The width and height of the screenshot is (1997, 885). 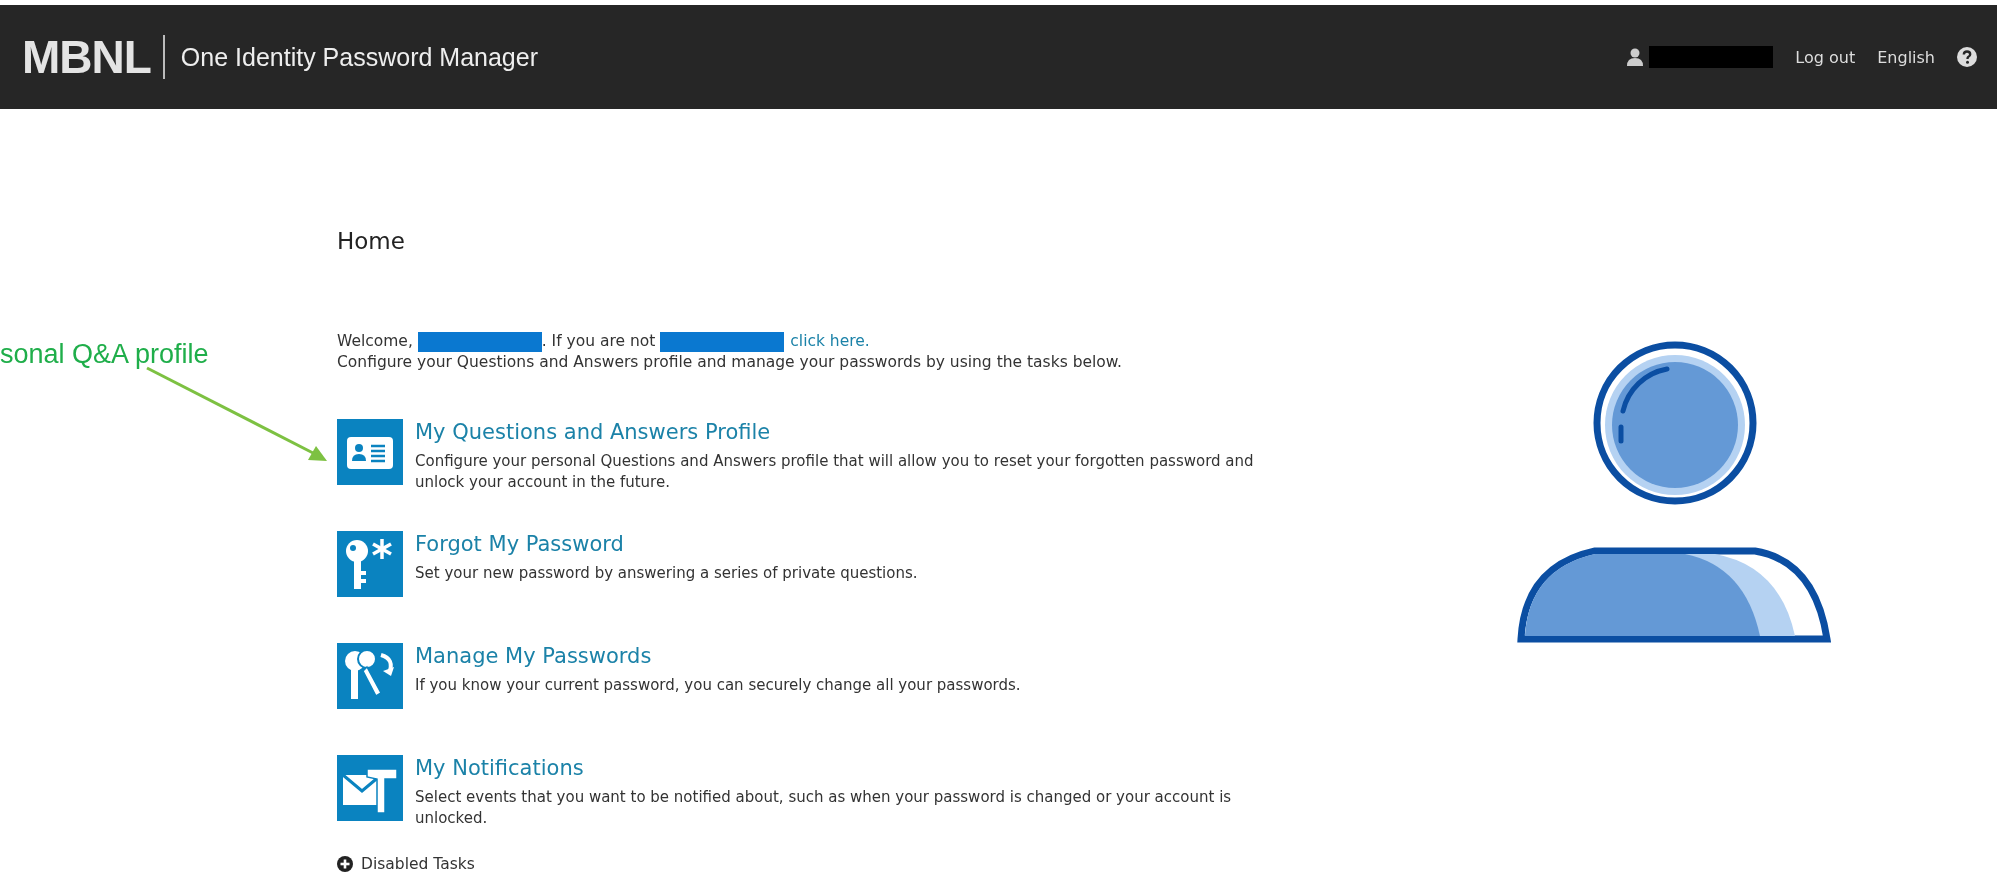 I want to click on intro-text: Configure your Questions and Answers profile and manage your passwords by using the tasks below., so click(x=730, y=362).